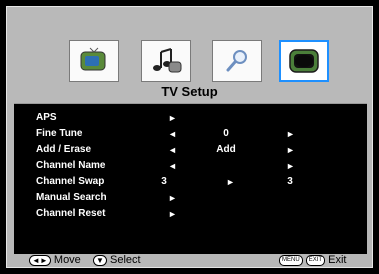 This screenshot has height=274, width=379. I want to click on left-right-icon: ◄►, so click(40, 260).